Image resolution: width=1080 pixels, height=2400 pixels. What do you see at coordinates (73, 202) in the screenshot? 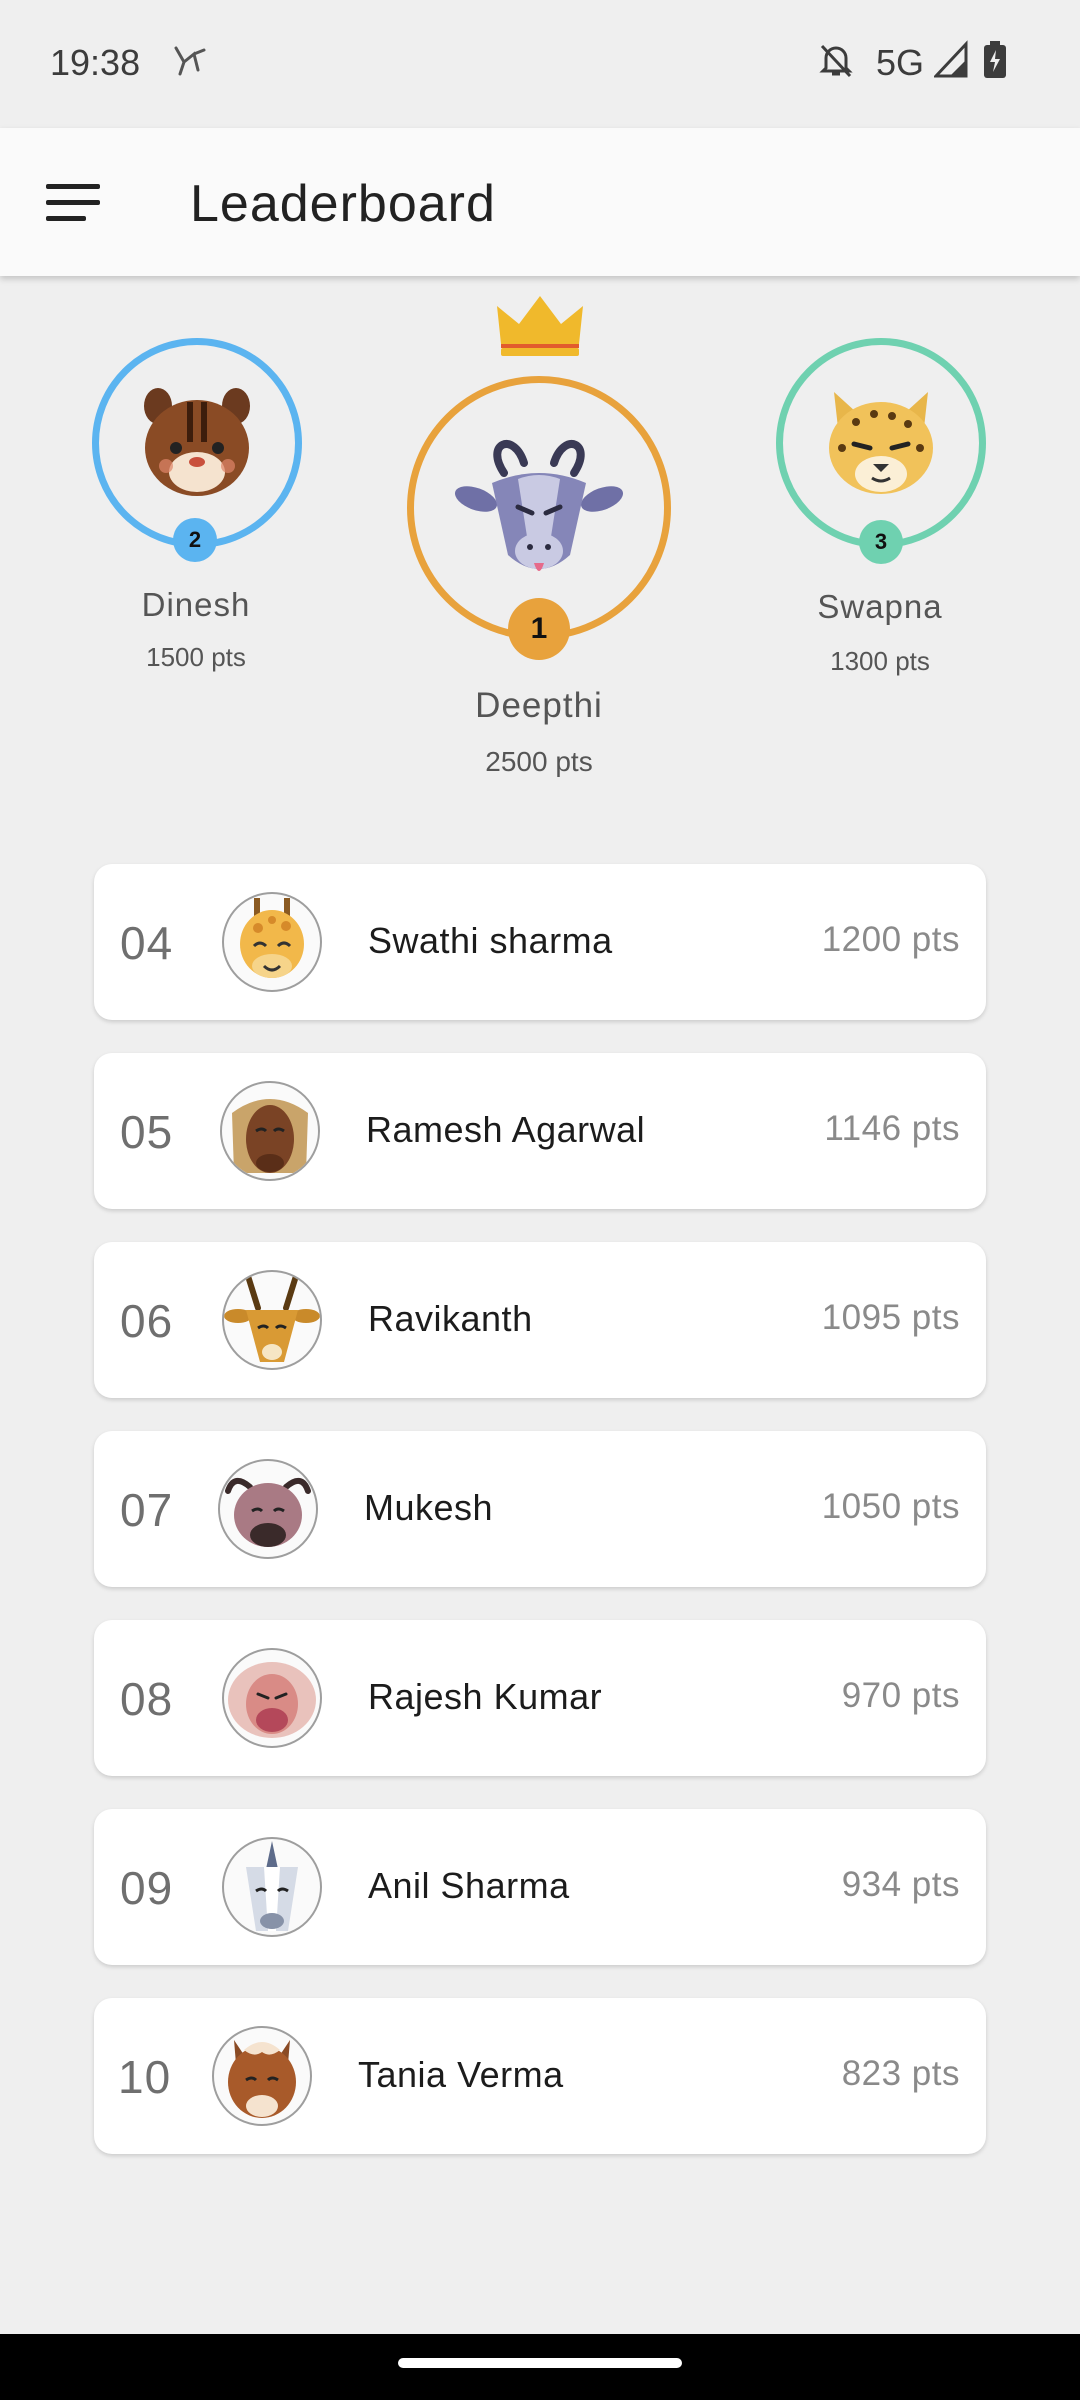
I see `hamburger-menu-icon` at bounding box center [73, 202].